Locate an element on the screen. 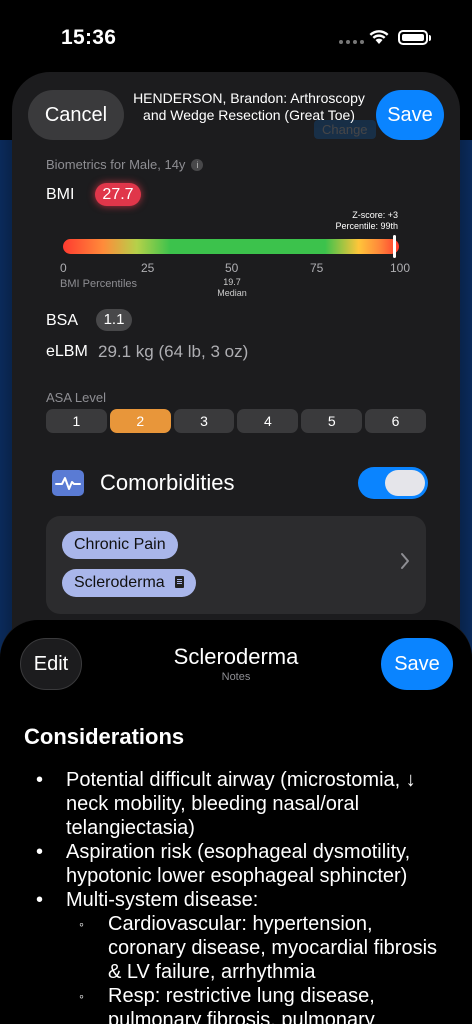 The height and width of the screenshot is (1024, 472). cancel-button: Cancel is located at coordinates (76, 115).